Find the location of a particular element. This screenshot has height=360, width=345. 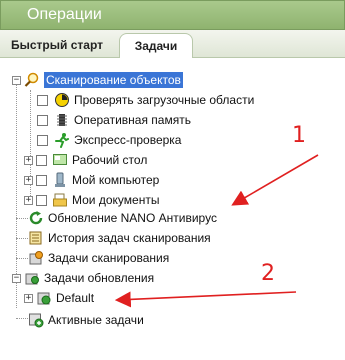

tree-item-label: Мои документы is located at coordinates (116, 200).